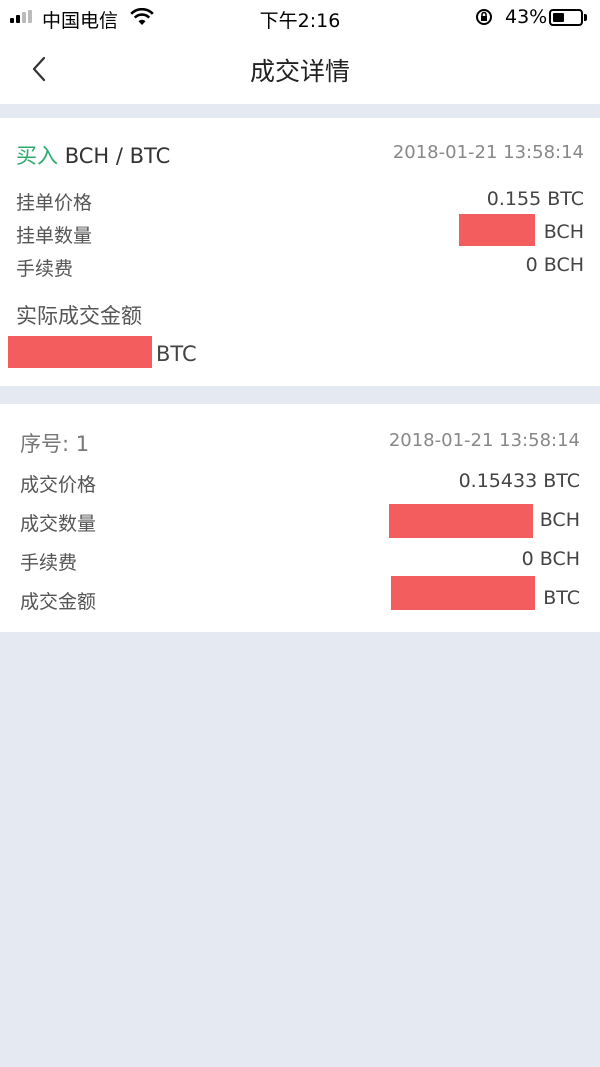 The image size is (600, 1067). What do you see at coordinates (45, 269) in the screenshot?
I see `order-fee-label: 手续费` at bounding box center [45, 269].